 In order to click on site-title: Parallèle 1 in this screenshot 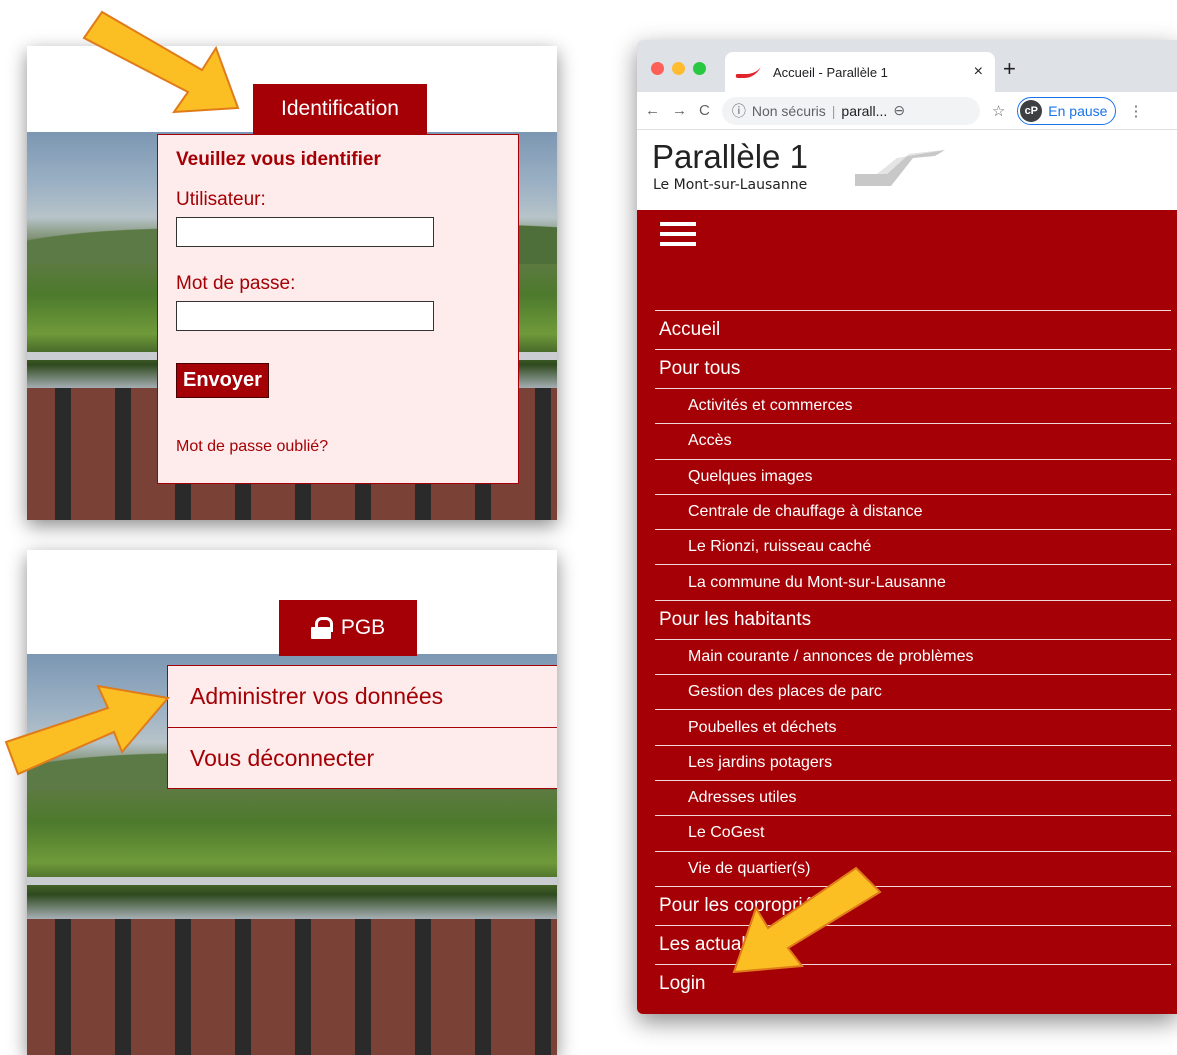, I will do `click(730, 157)`.